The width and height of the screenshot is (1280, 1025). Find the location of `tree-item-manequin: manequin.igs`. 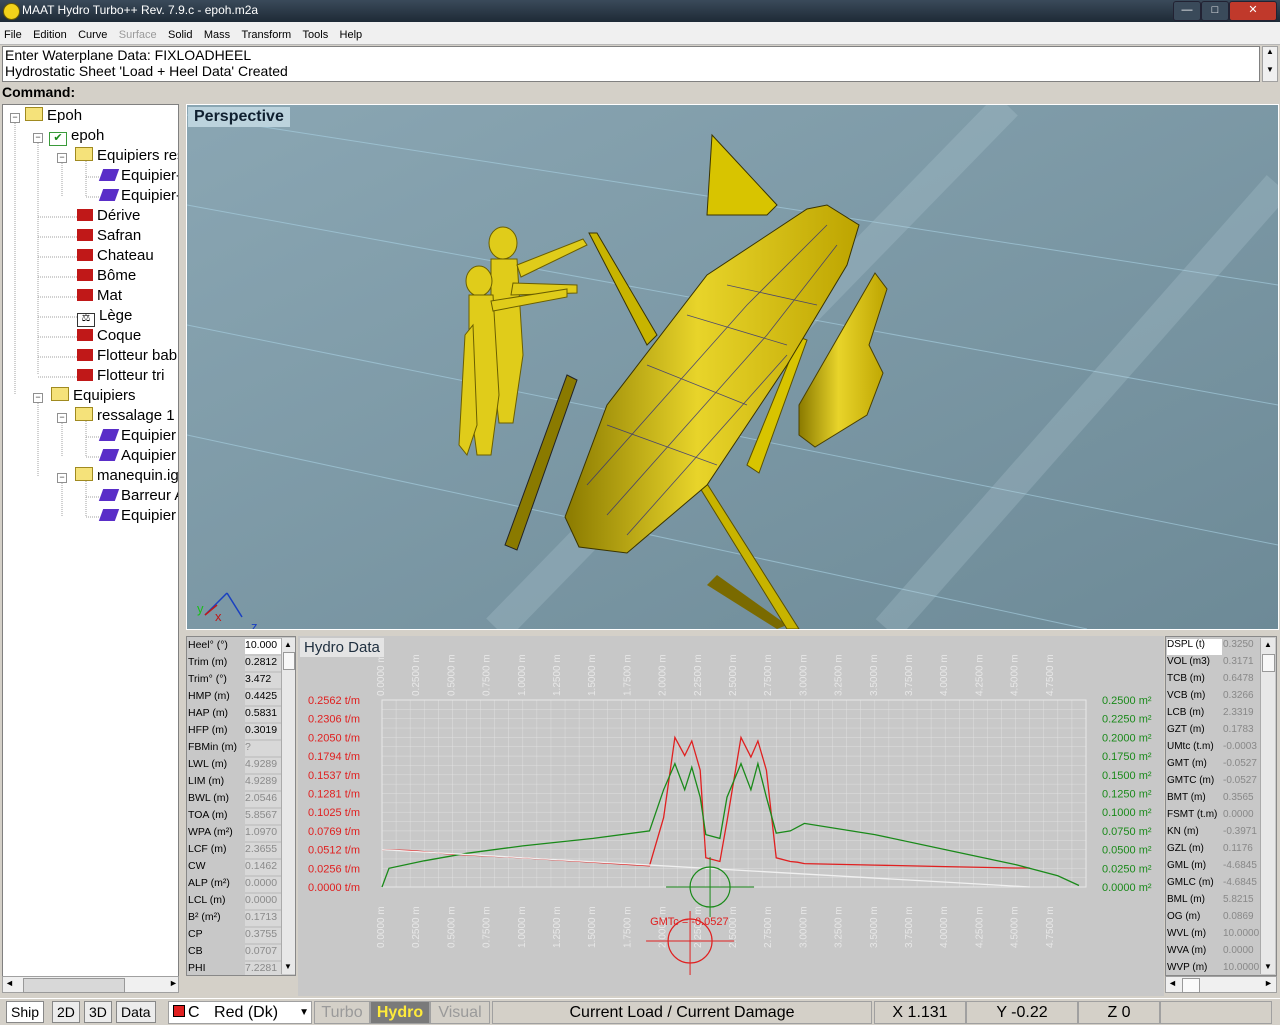

tree-item-manequin: manequin.igs is located at coordinates (126, 477).